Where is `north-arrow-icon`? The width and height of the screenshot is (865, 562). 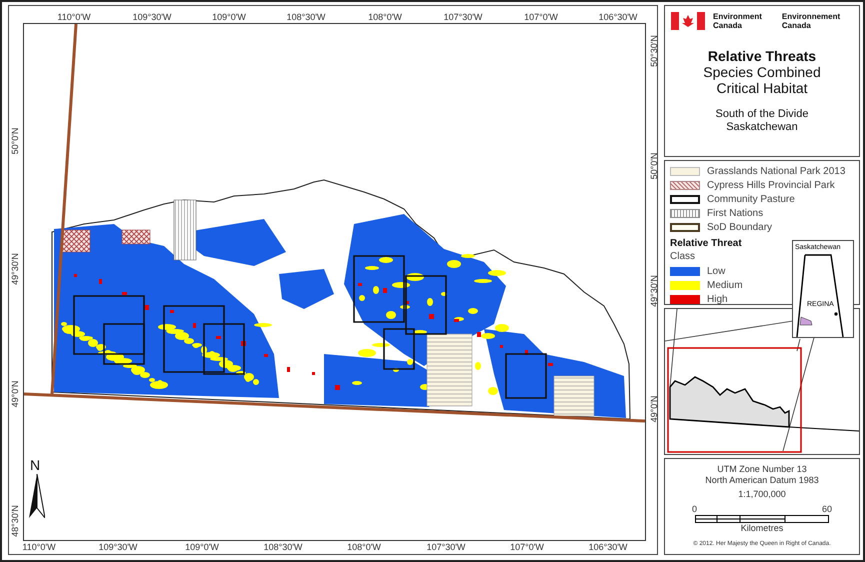 north-arrow-icon is located at coordinates (37, 496).